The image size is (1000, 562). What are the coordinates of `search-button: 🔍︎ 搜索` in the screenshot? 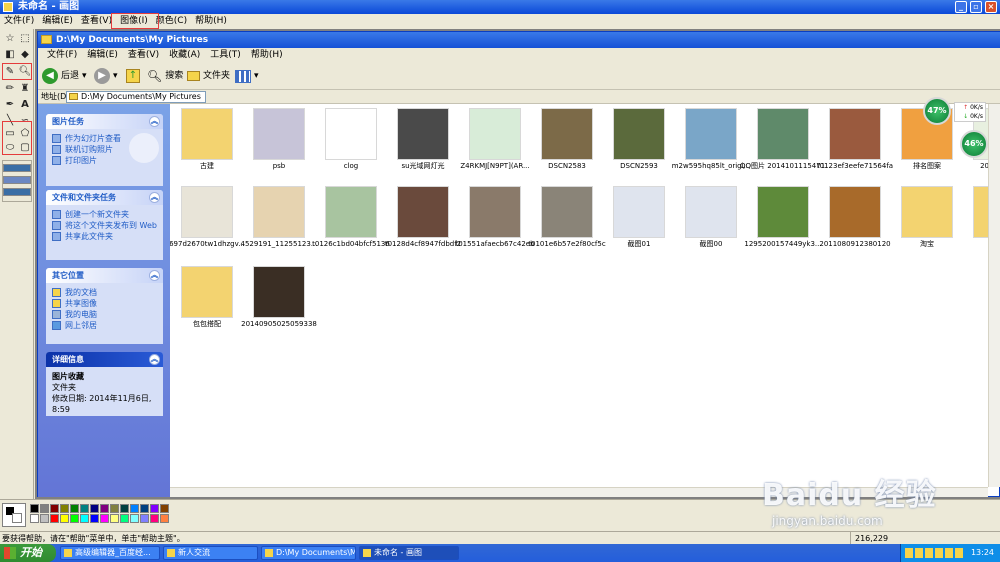 It's located at (165, 76).